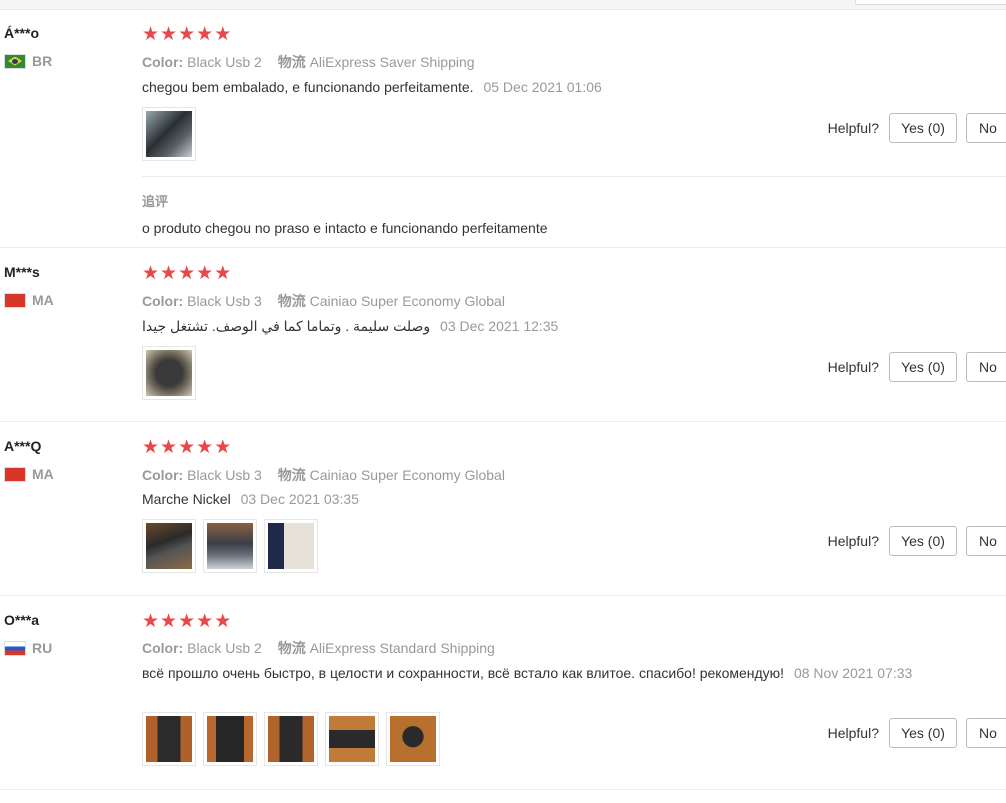 Image resolution: width=1006 pixels, height=803 pixels. Describe the element at coordinates (930, 2) in the screenshot. I see `top-search-box` at that location.